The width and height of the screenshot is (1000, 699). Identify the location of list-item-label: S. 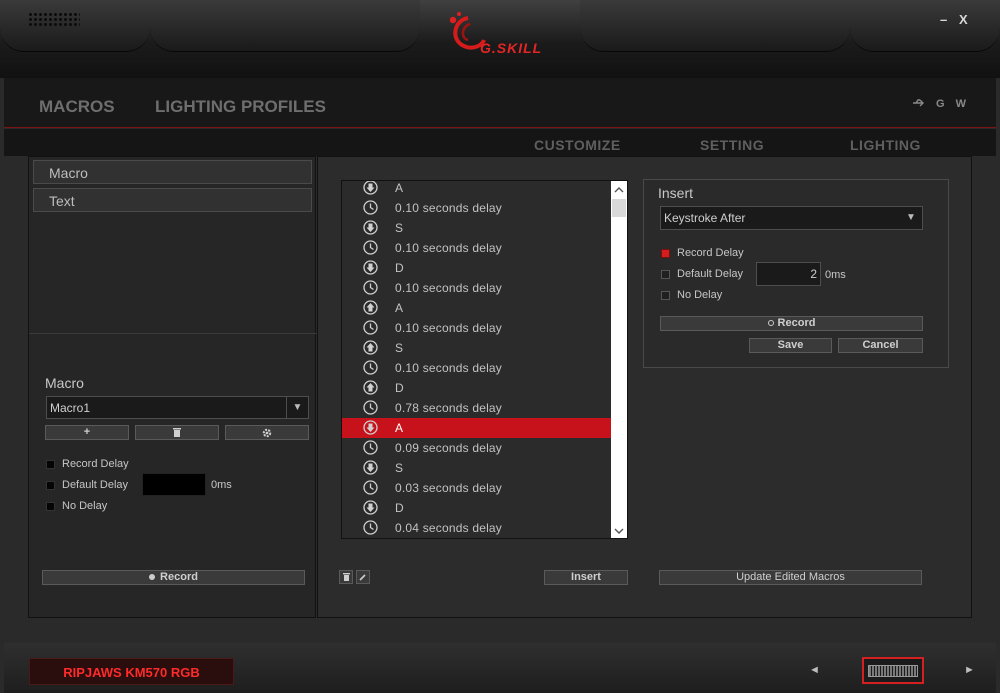
(399, 348).